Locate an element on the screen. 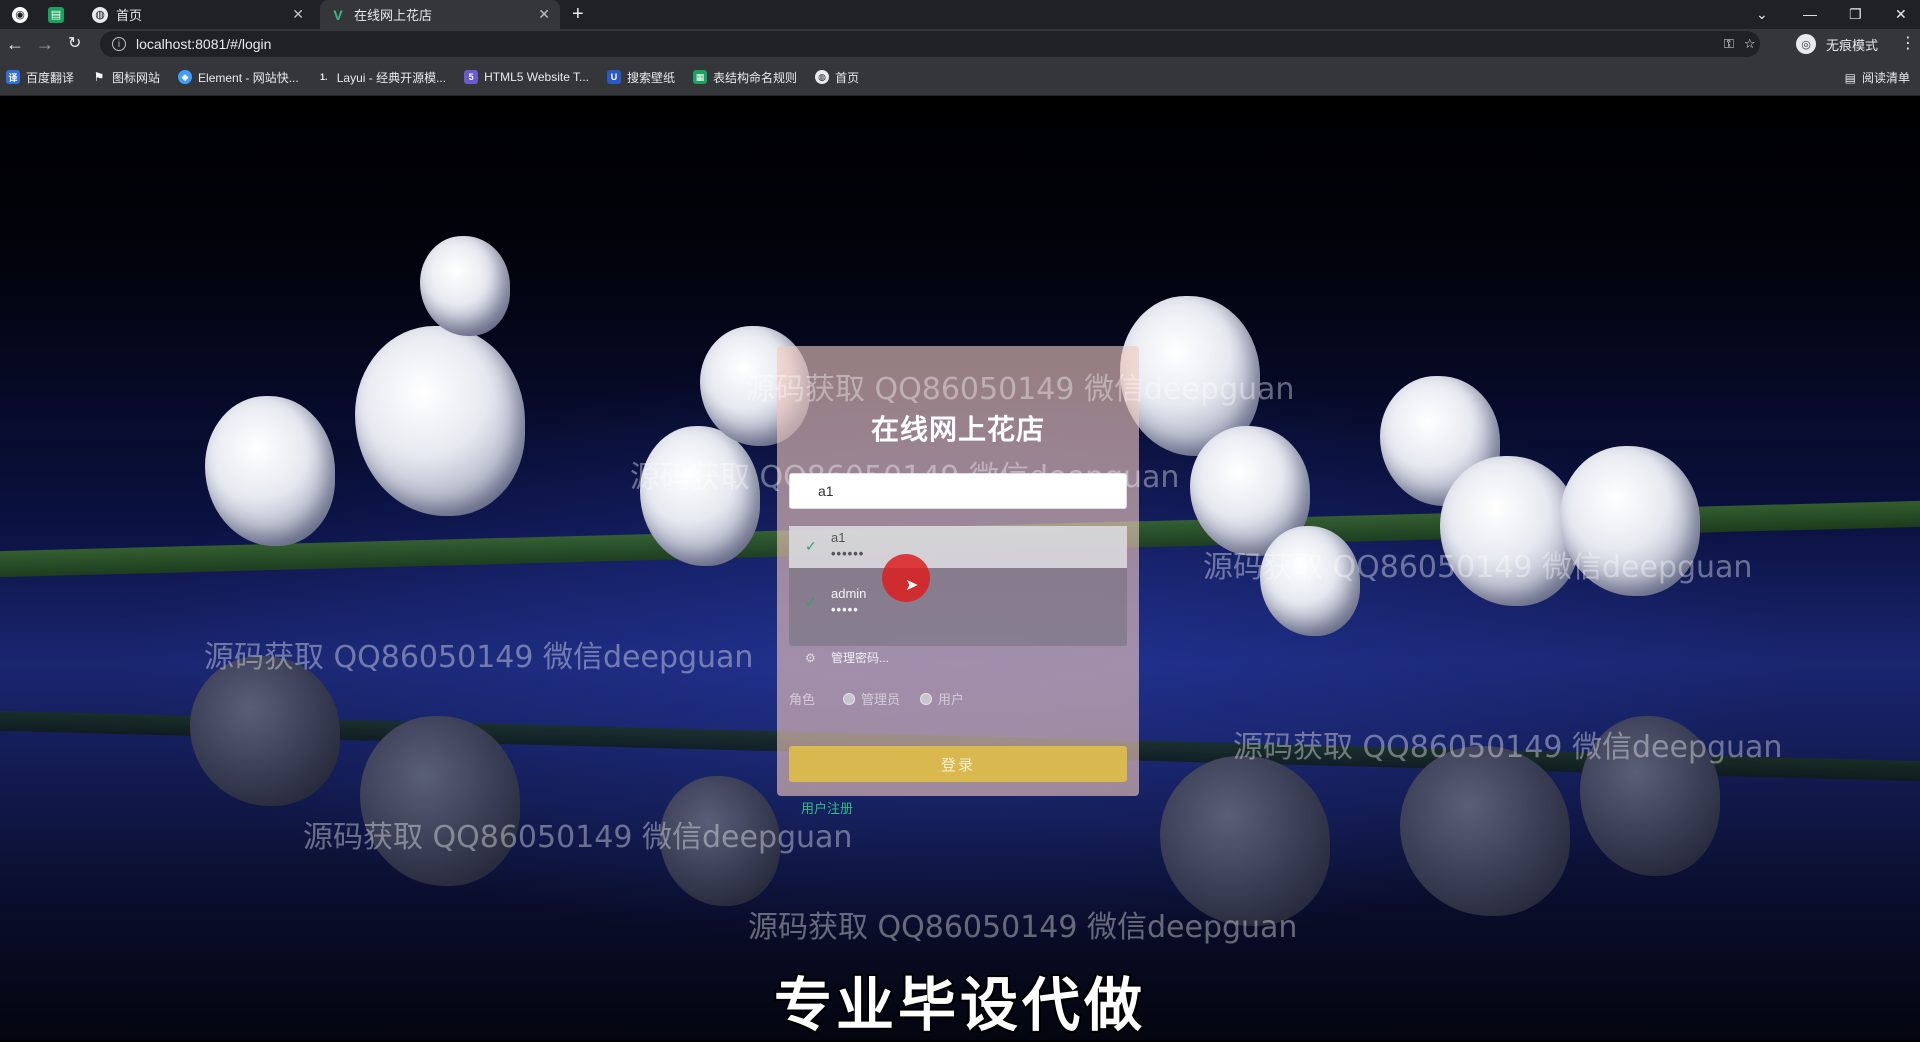  role-user-radio: 用户 is located at coordinates (942, 698).